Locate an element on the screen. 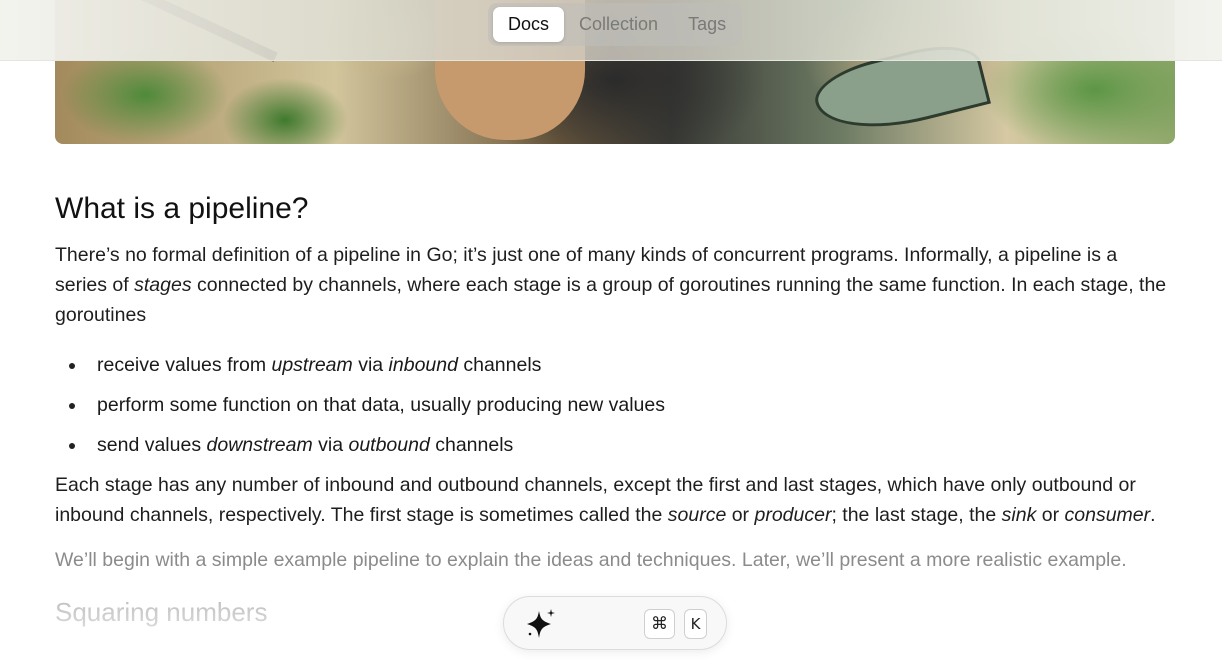 The height and width of the screenshot is (661, 1222). stages-text: ; the last stage, the is located at coordinates (916, 515).